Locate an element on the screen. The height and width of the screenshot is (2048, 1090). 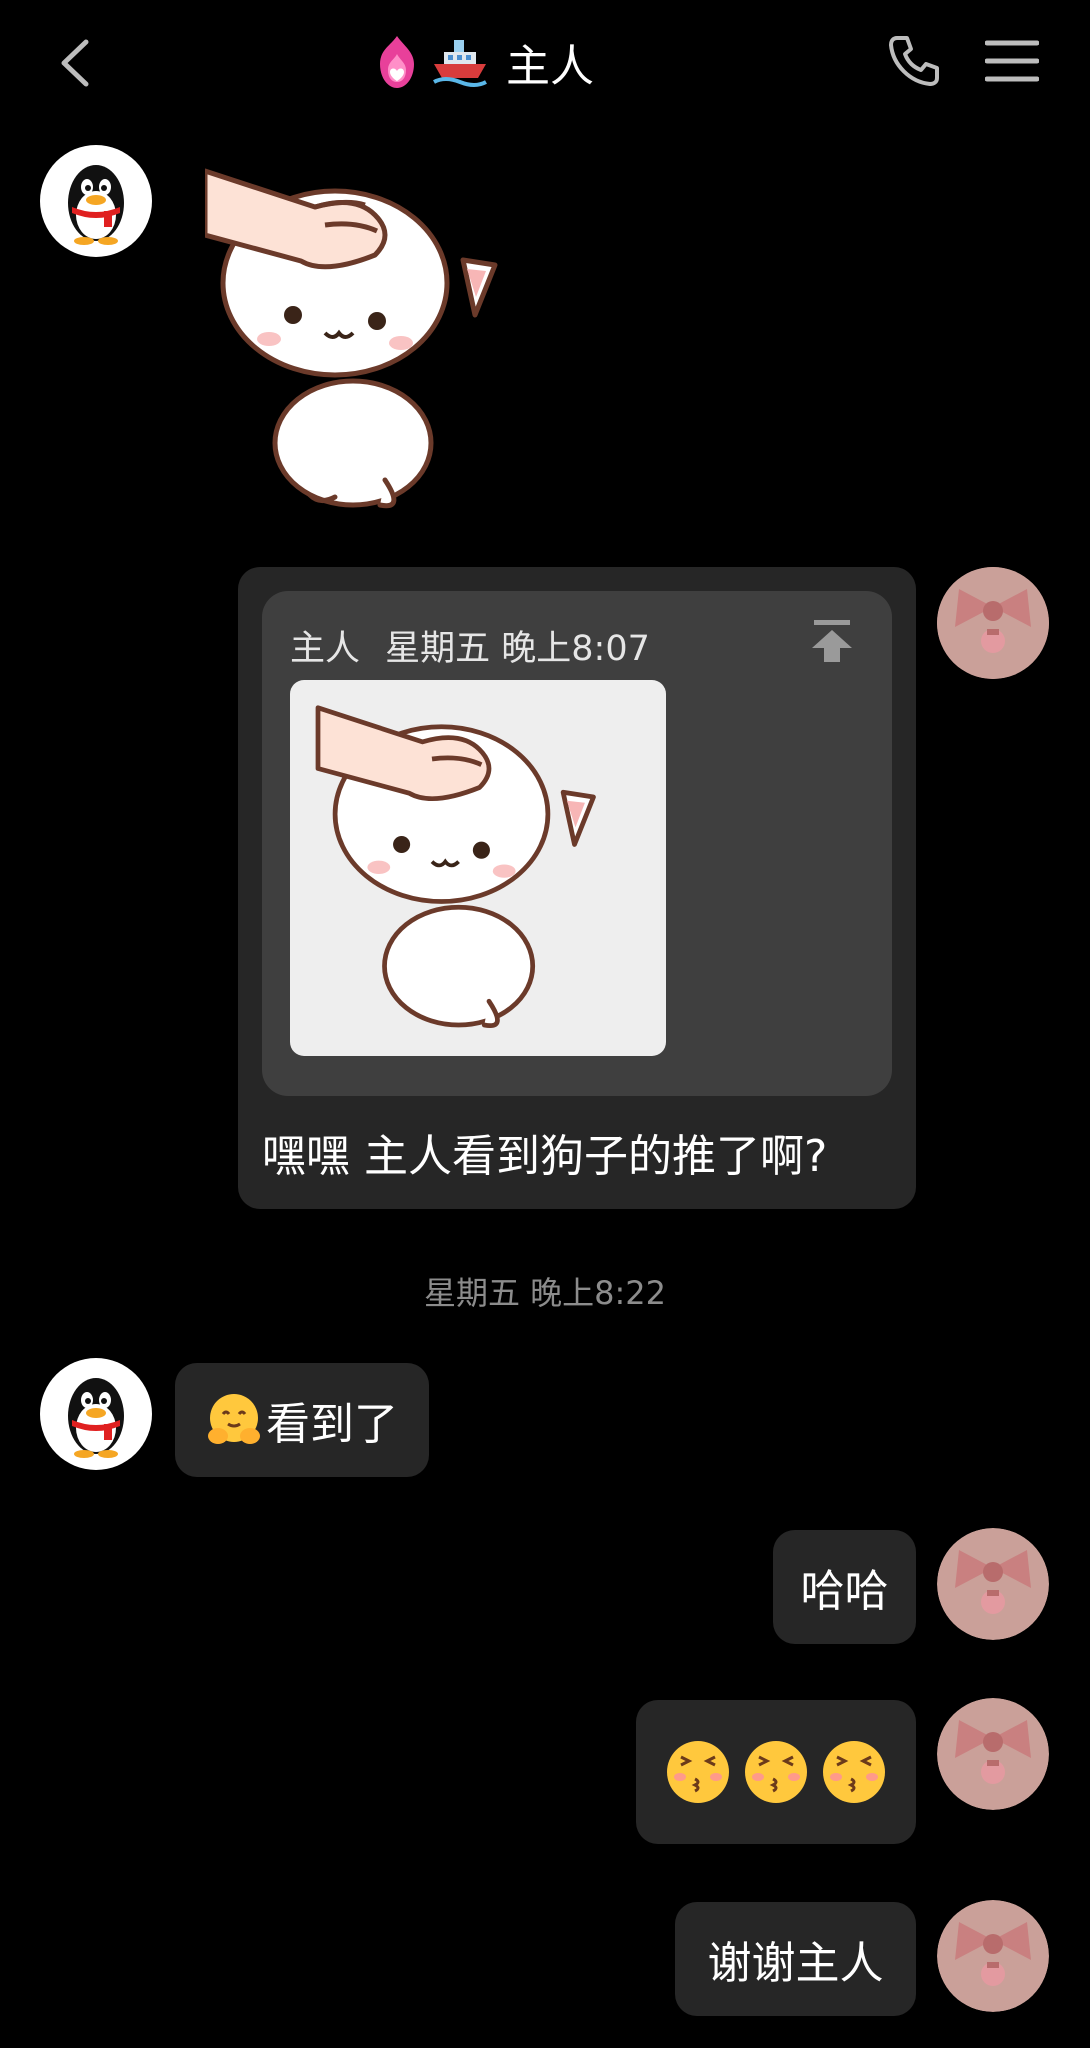
phone-icon is located at coordinates (914, 61).